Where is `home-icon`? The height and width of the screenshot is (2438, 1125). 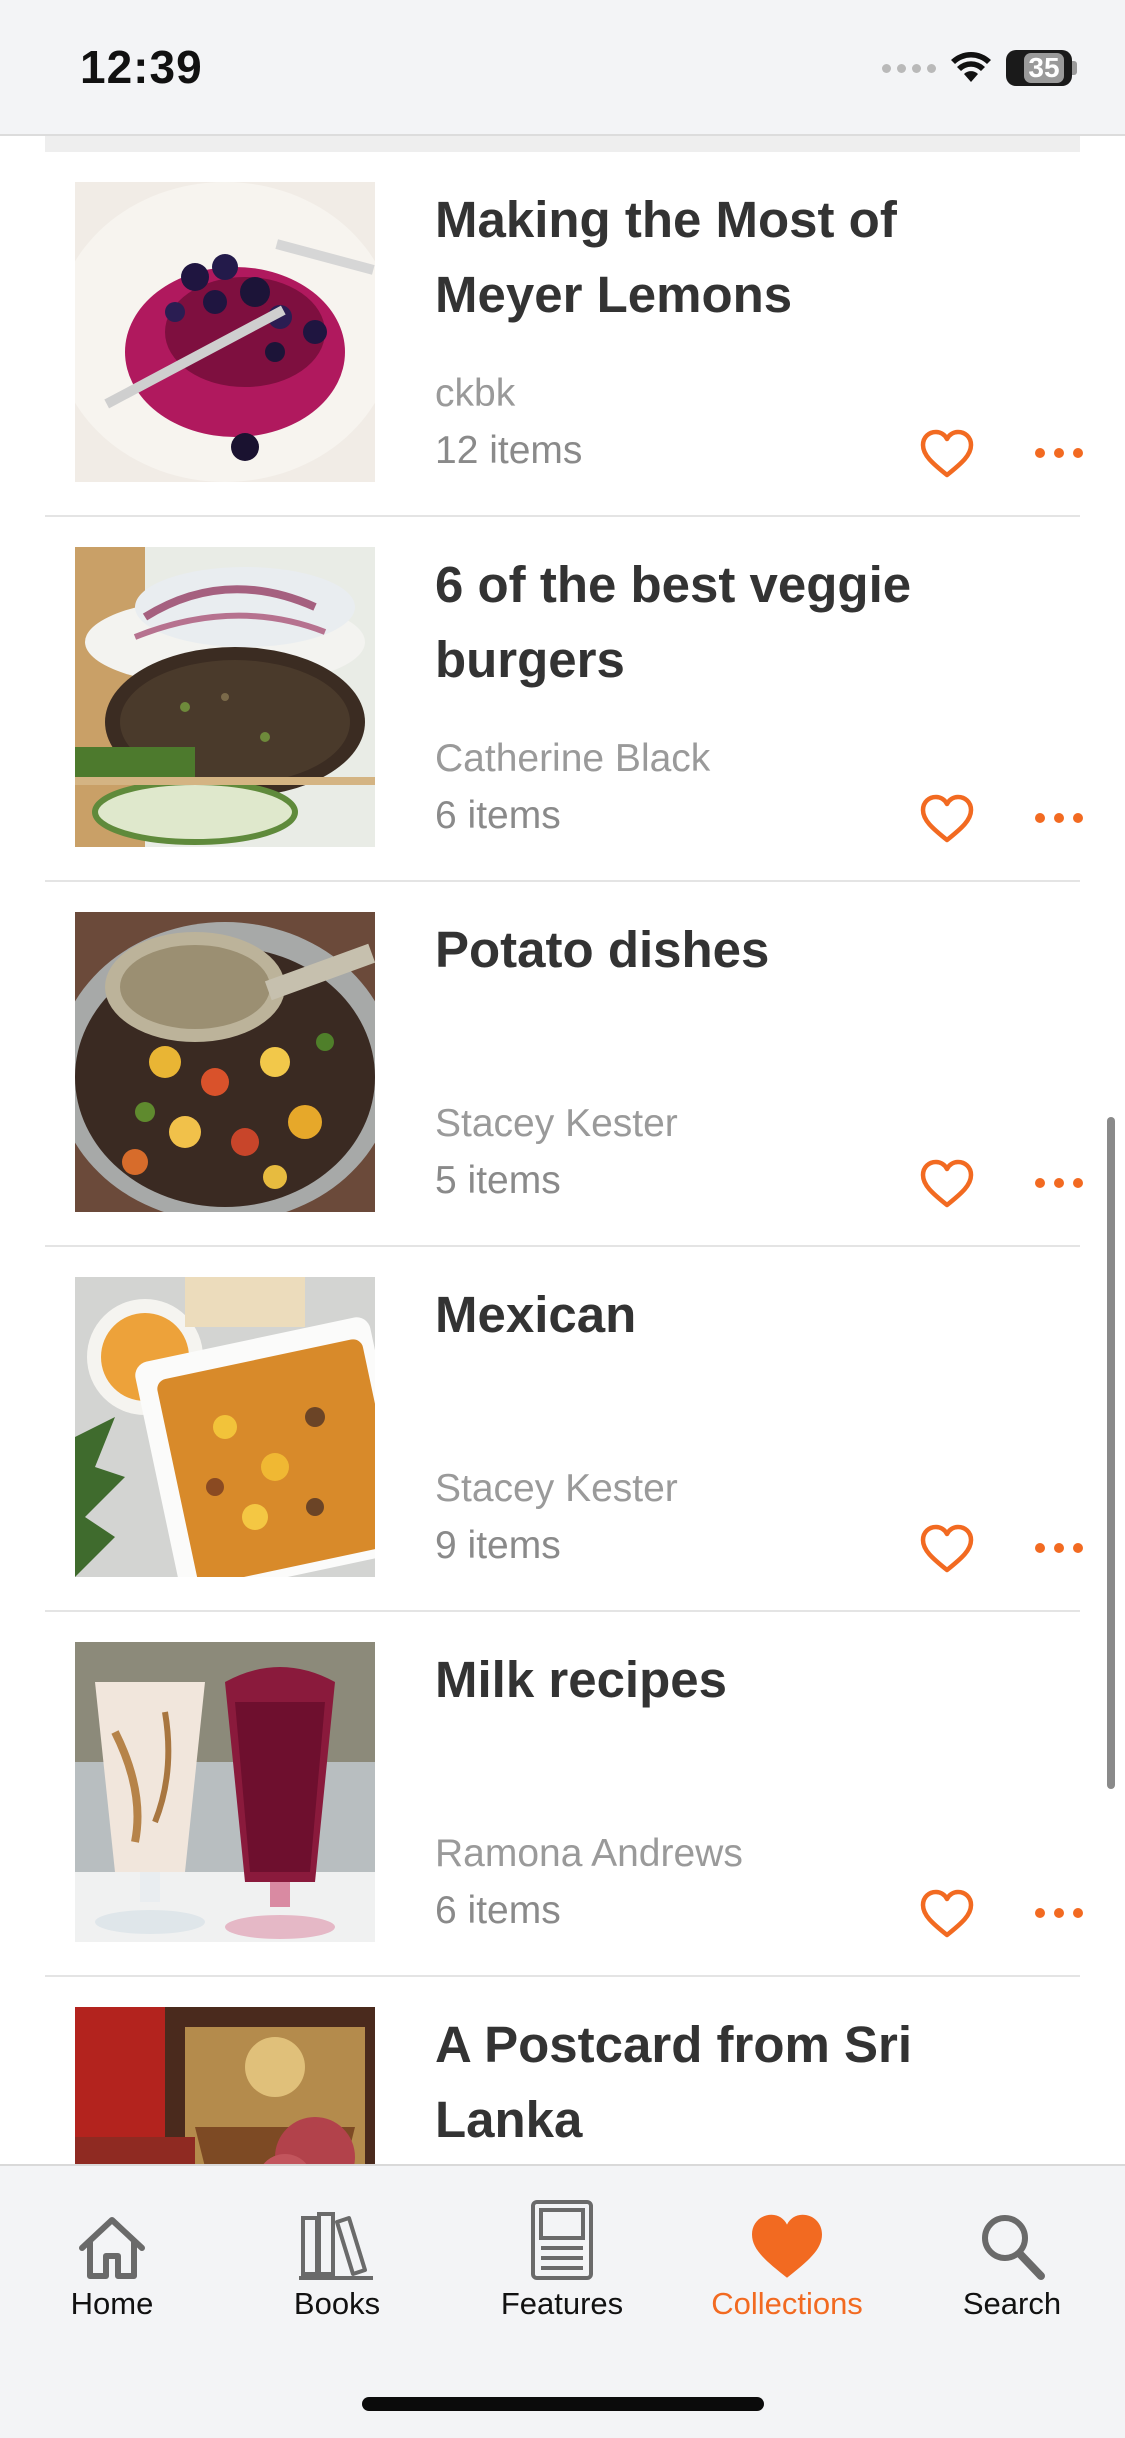
home-icon is located at coordinates (112, 2248).